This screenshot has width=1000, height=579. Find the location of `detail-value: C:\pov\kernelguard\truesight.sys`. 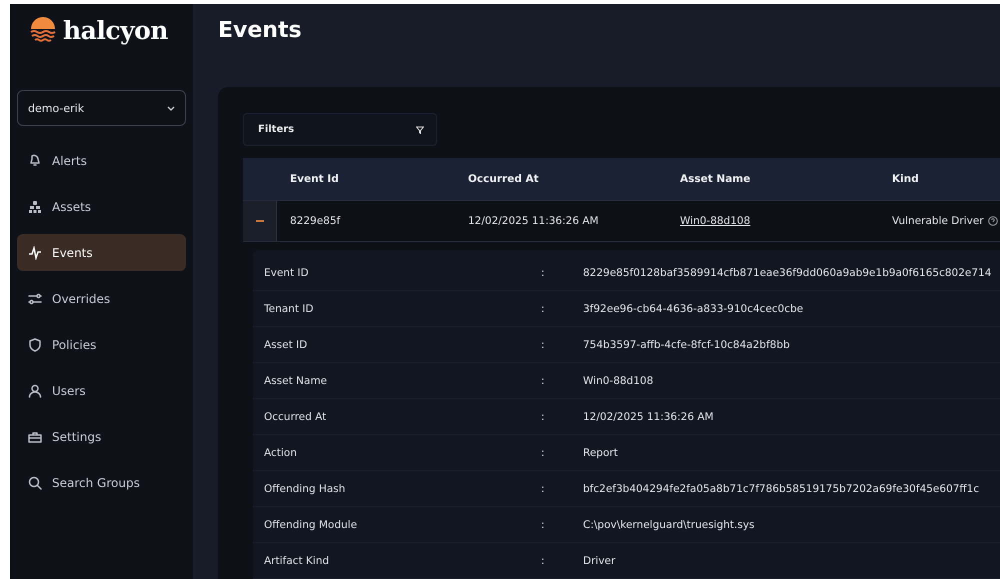

detail-value: C:\pov\kernelguard\truesight.sys is located at coordinates (669, 524).